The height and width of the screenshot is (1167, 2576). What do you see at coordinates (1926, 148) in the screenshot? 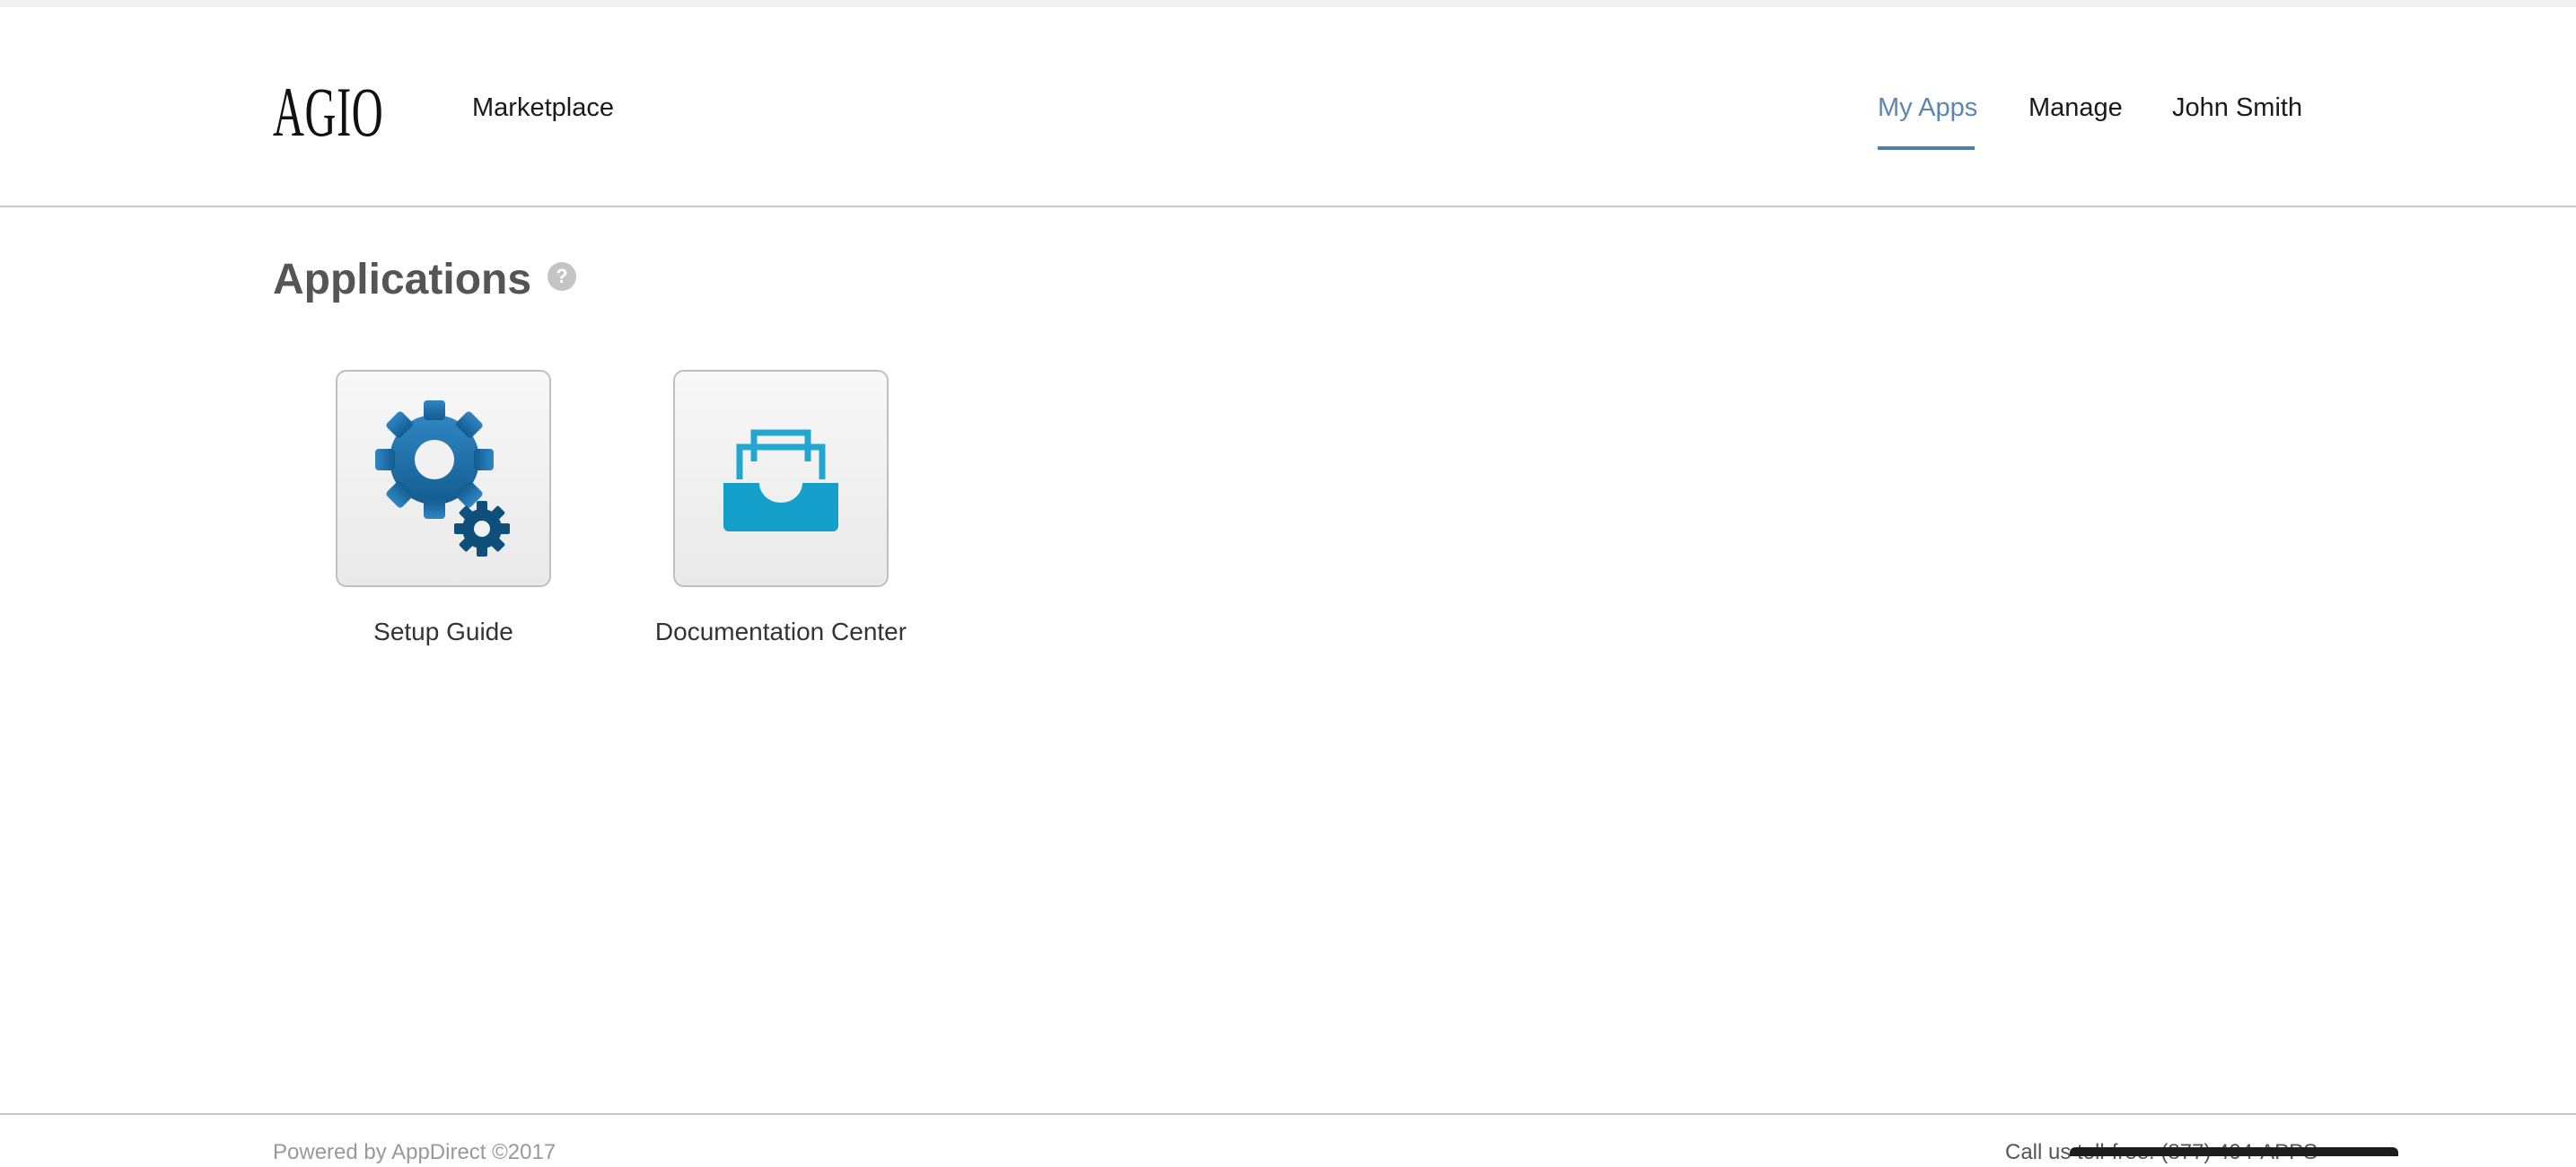
I see `active-tab-underline` at bounding box center [1926, 148].